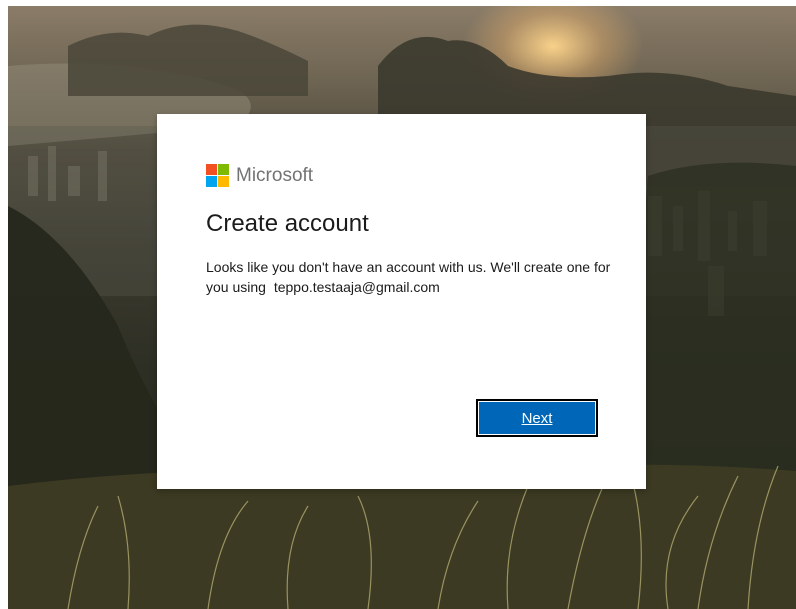 This screenshot has height=609, width=796. What do you see at coordinates (275, 175) in the screenshot?
I see `logo-text: Microsoft` at bounding box center [275, 175].